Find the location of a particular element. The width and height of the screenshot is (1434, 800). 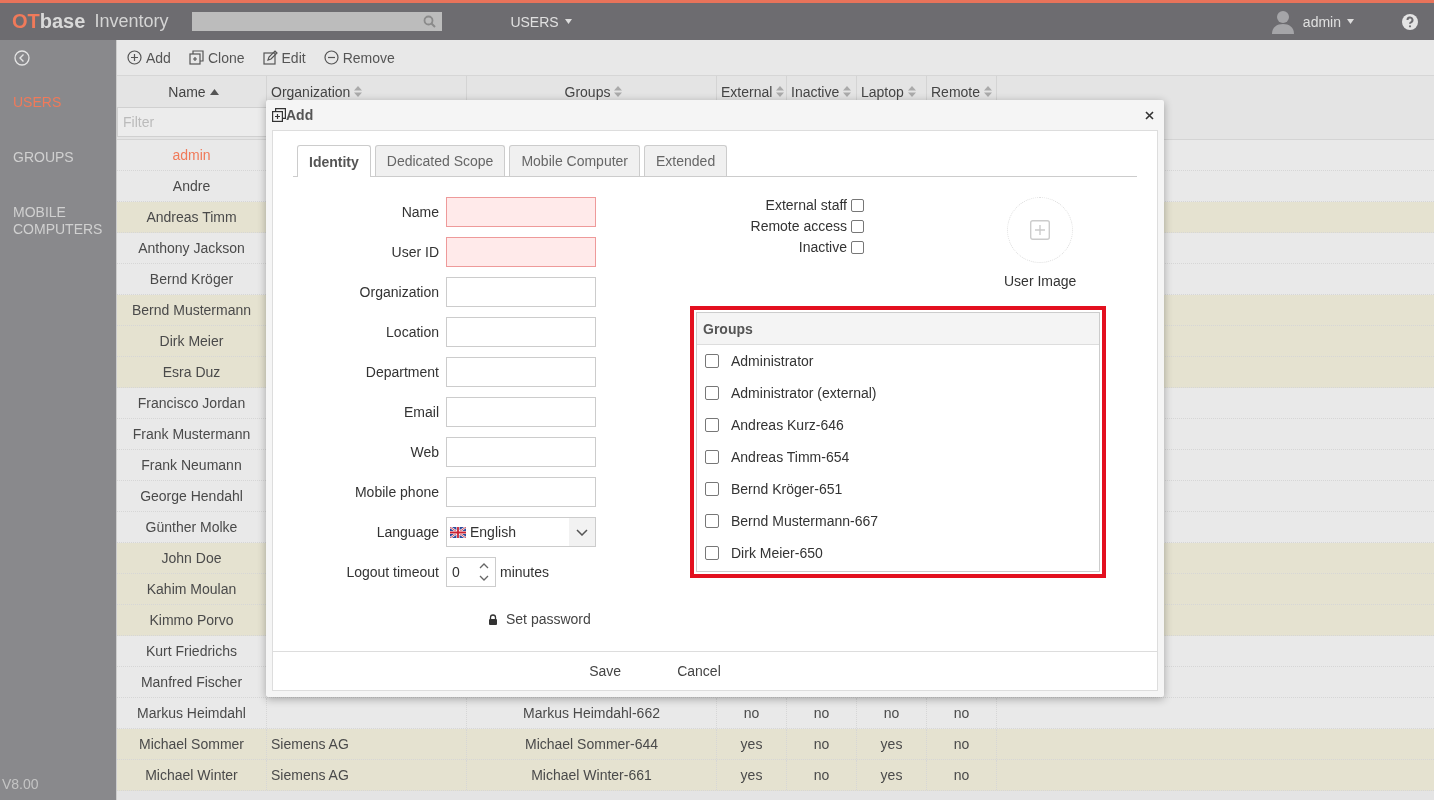

close-icon is located at coordinates (1149, 115).